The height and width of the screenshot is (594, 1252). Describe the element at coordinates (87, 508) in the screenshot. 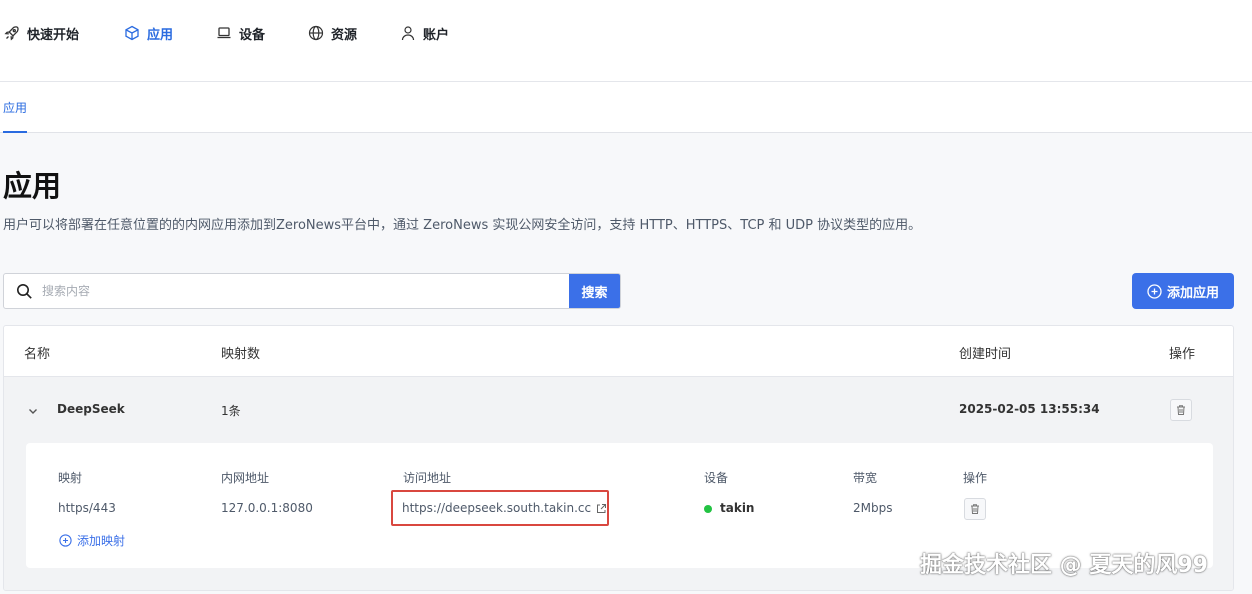

I see `mapping-protocol: https/443` at that location.